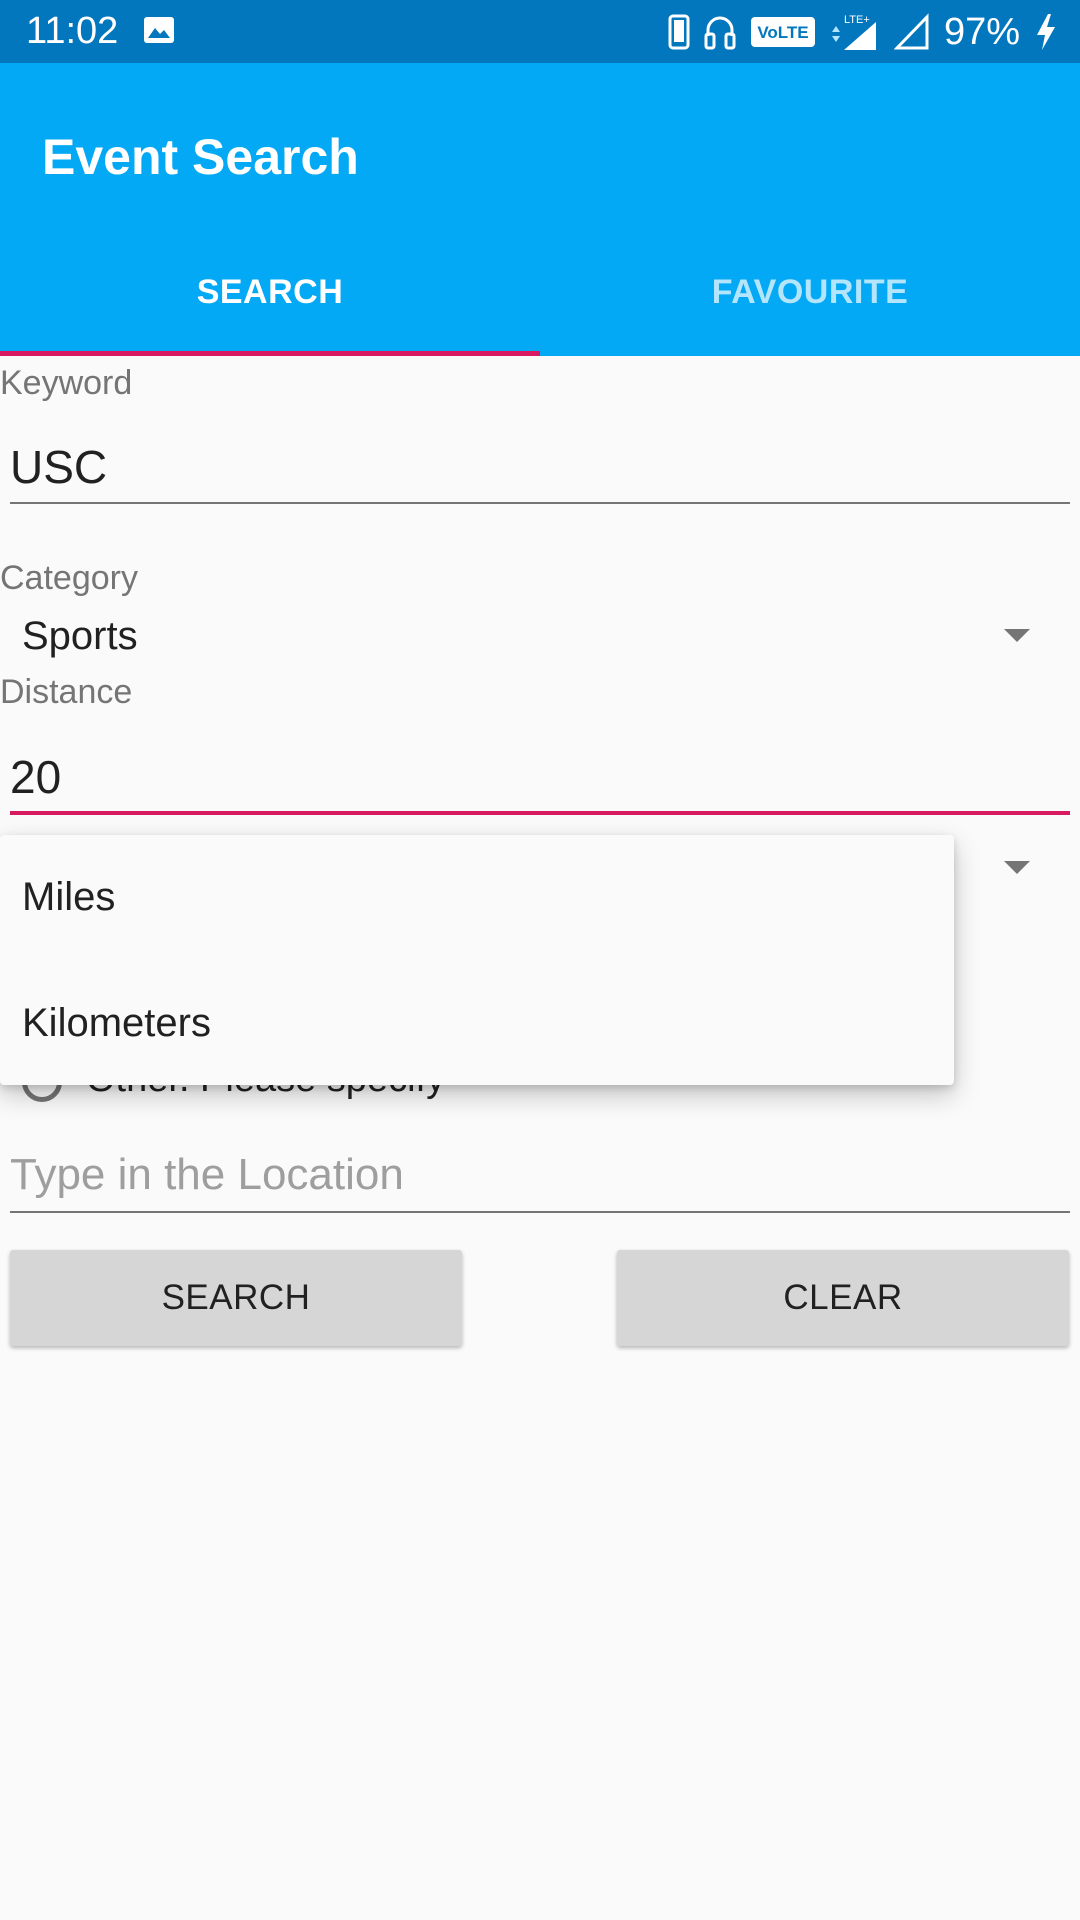  Describe the element at coordinates (540, 503) in the screenshot. I see `keyword-underline` at that location.